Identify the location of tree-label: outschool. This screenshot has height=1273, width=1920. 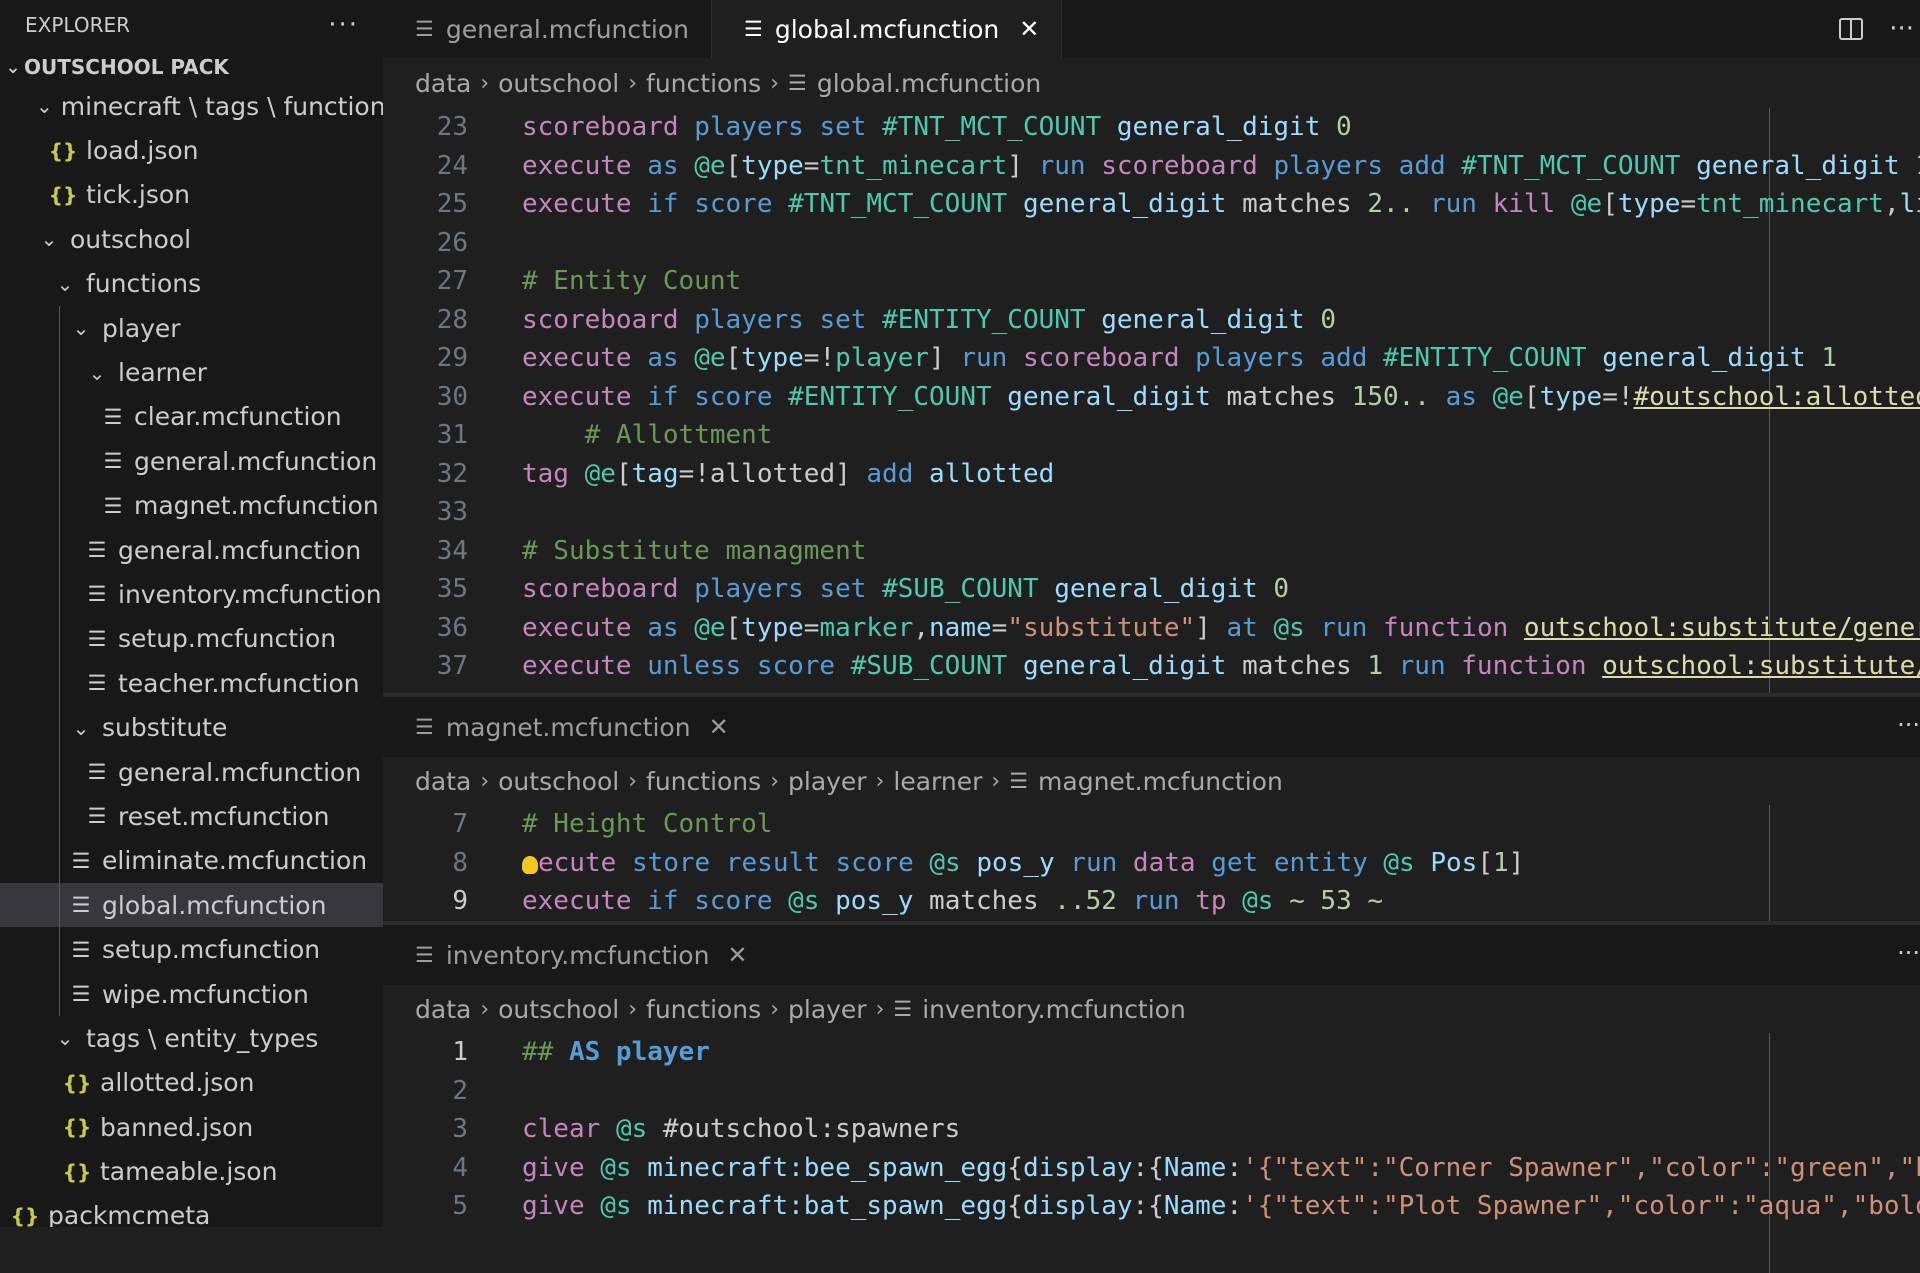
(131, 239).